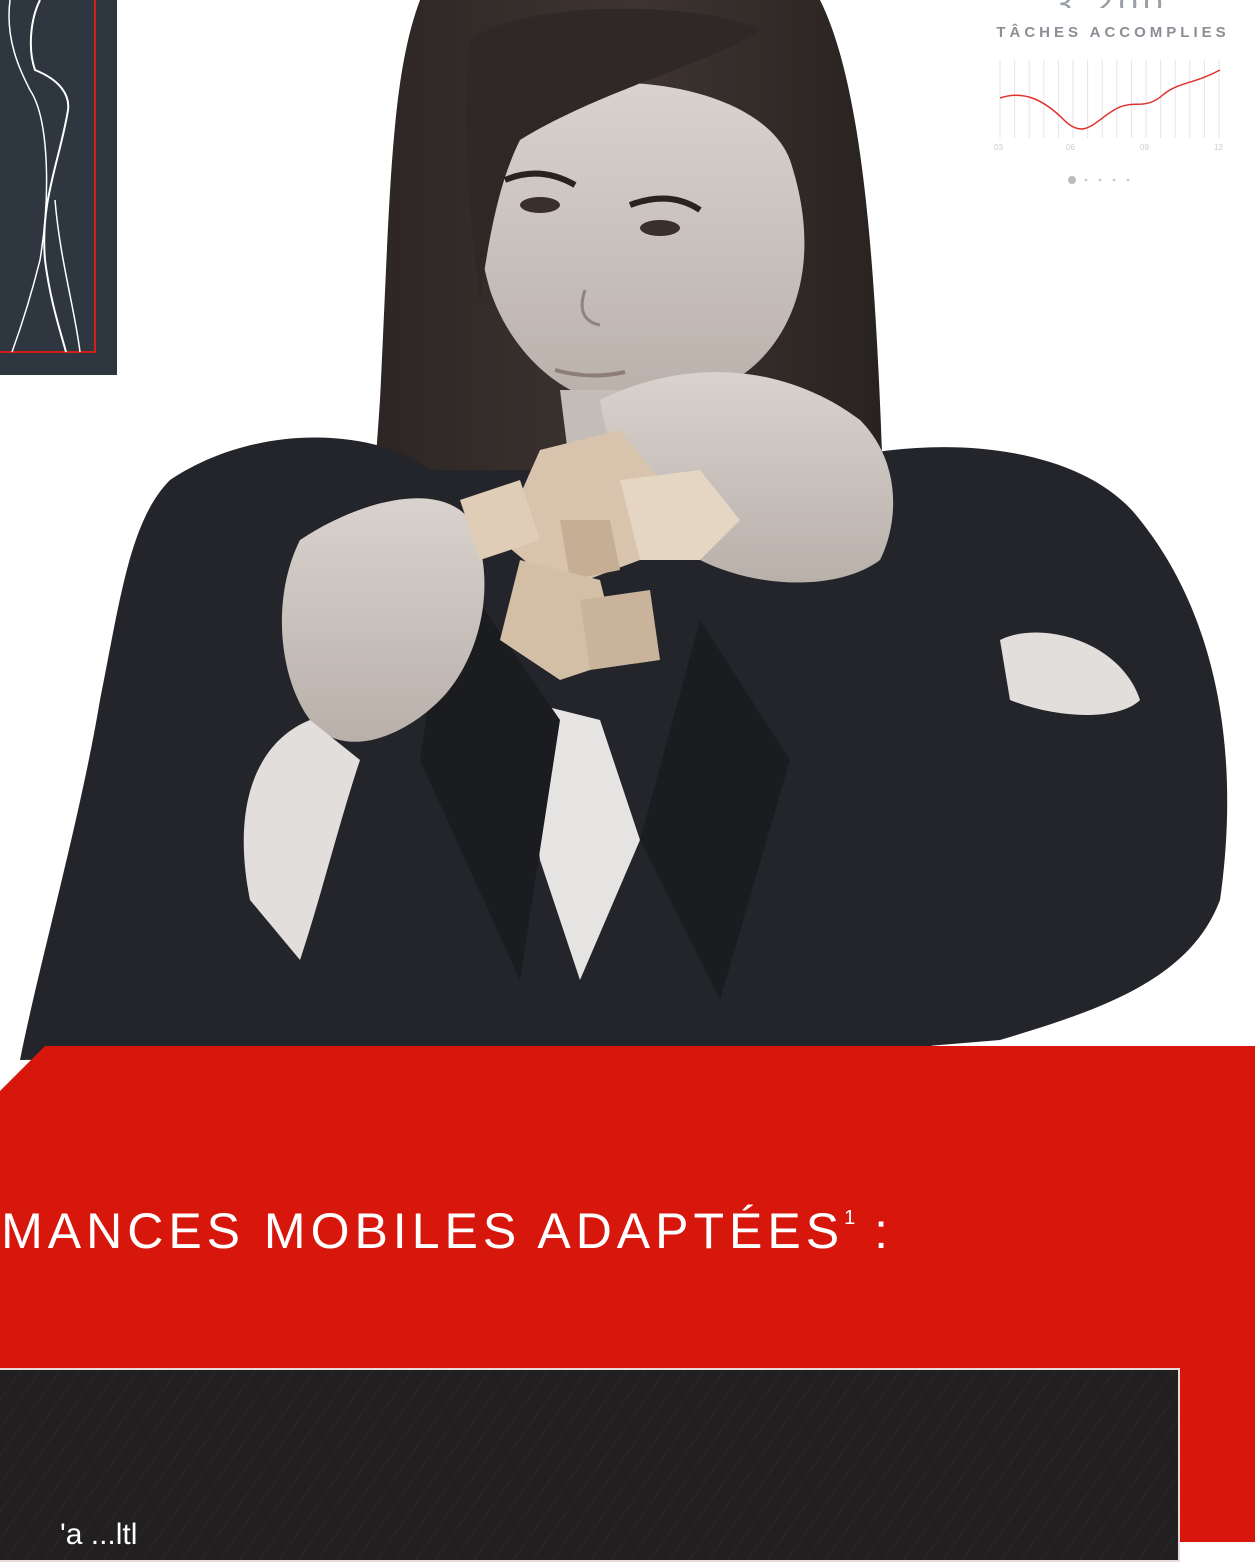 The height and width of the screenshot is (1562, 1255). I want to click on pagination-dots, so click(1099, 180).